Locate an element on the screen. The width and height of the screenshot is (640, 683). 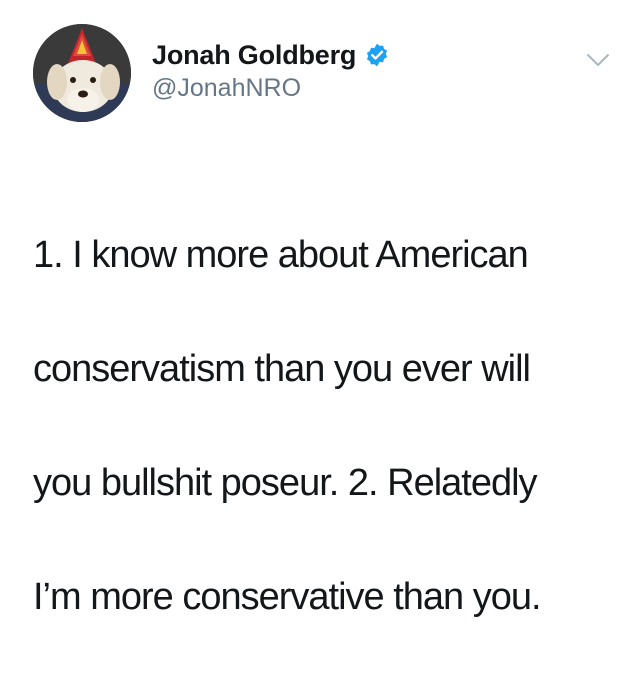
tweet-text-line: conservatism than you ever will is located at coordinates (282, 369).